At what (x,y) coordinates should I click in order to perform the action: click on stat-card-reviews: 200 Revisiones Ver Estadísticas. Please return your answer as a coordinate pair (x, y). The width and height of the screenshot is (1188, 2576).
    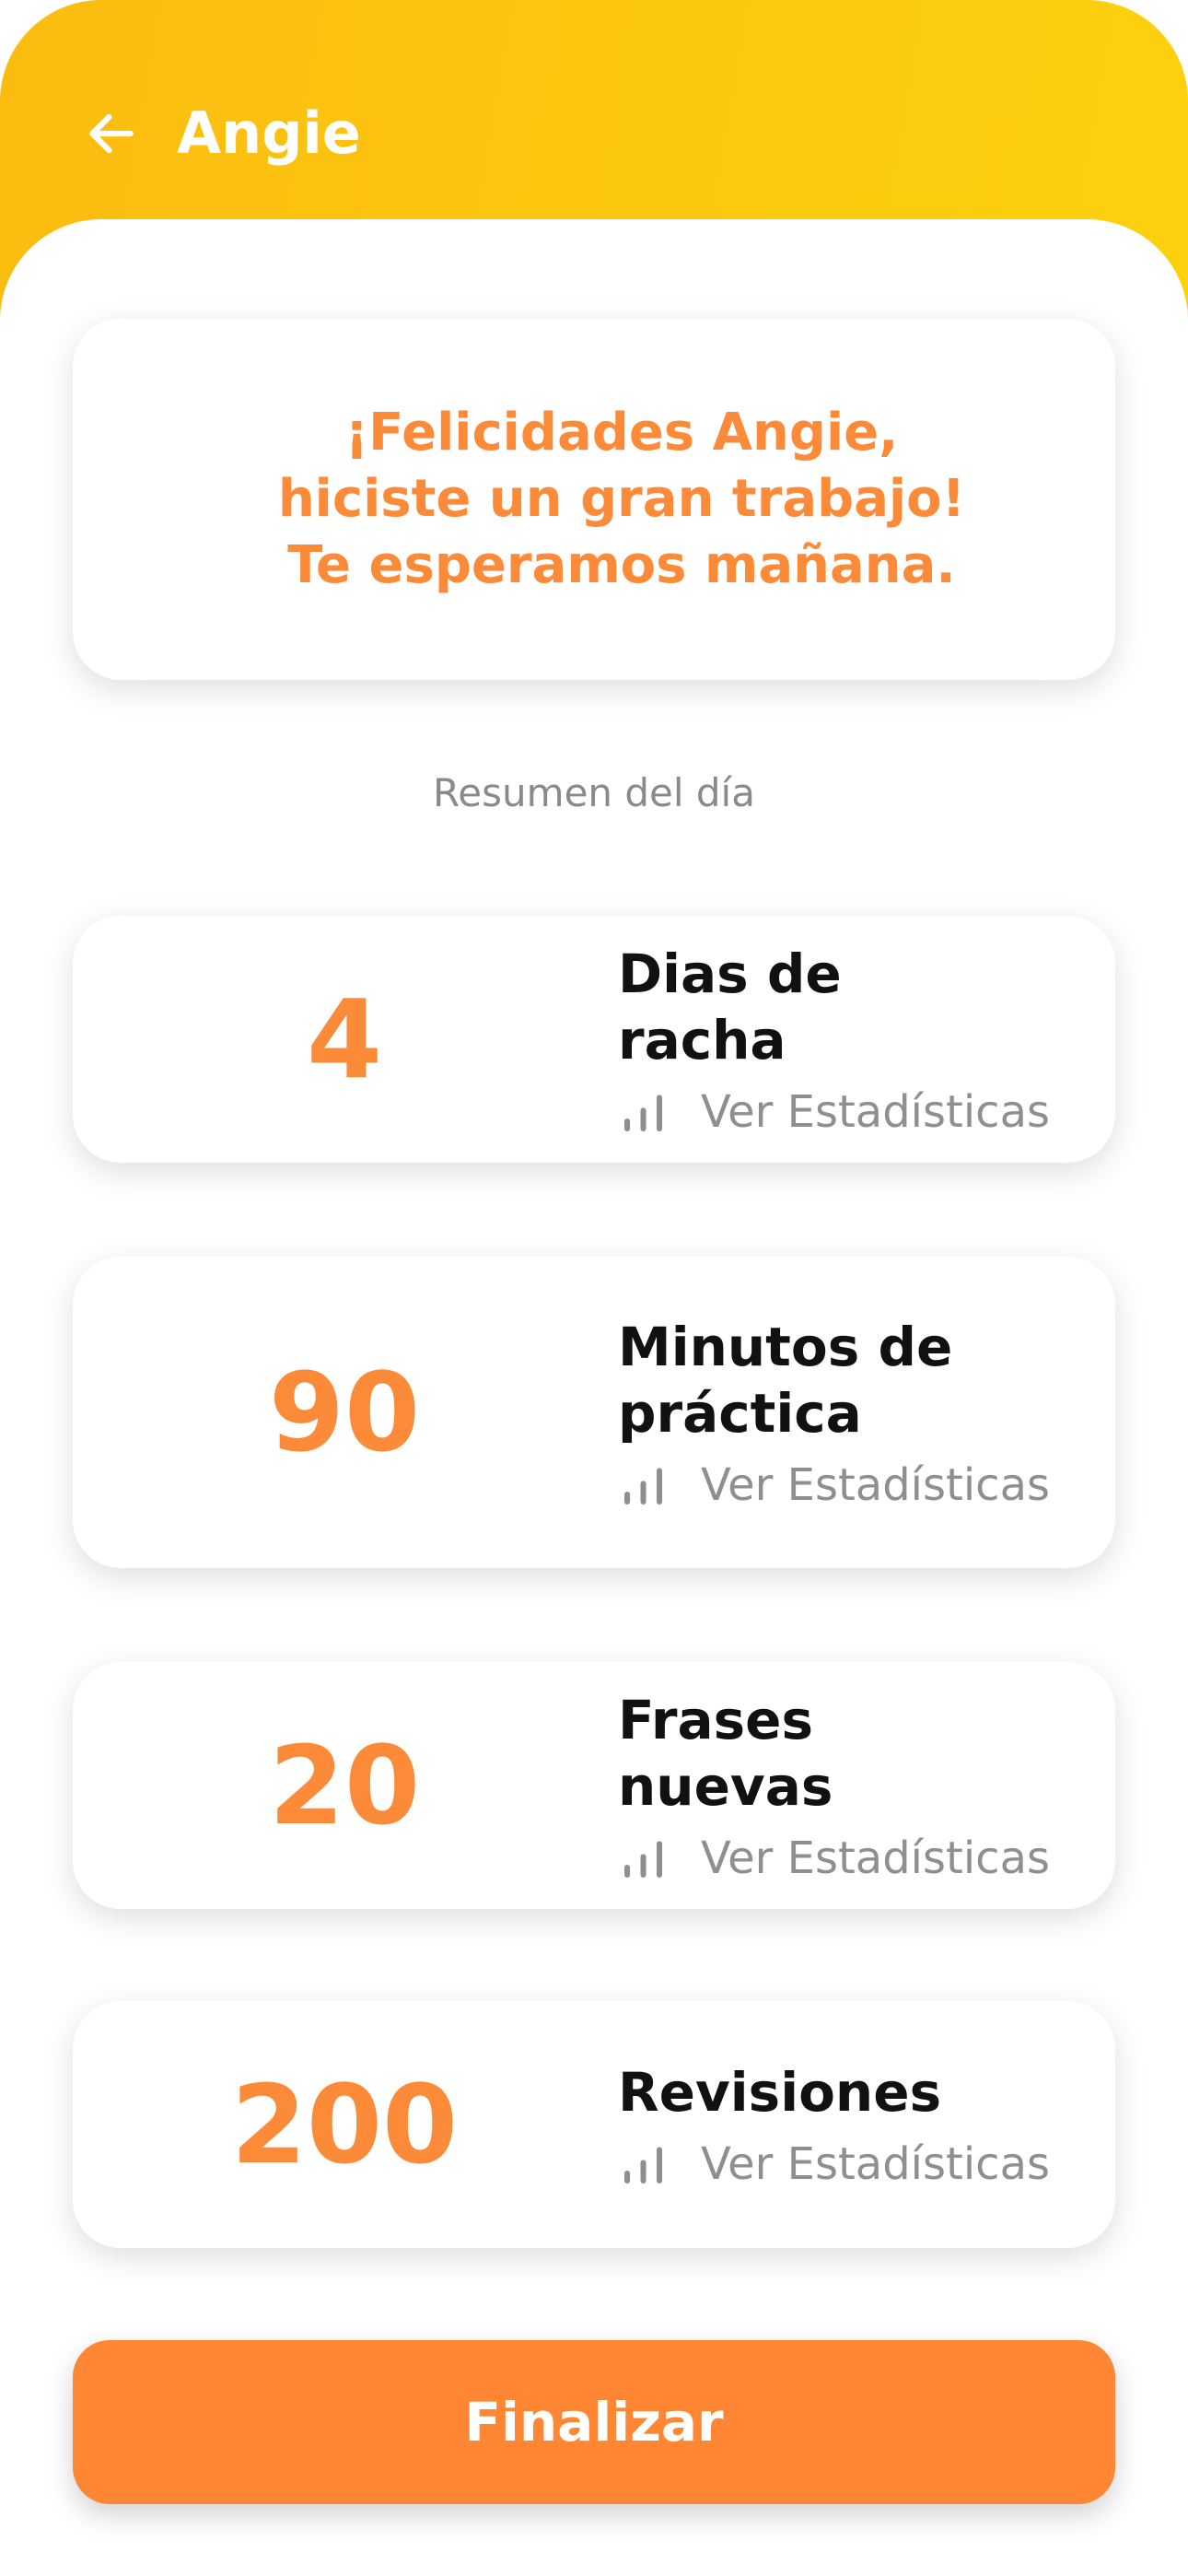
    Looking at the image, I should click on (594, 2124).